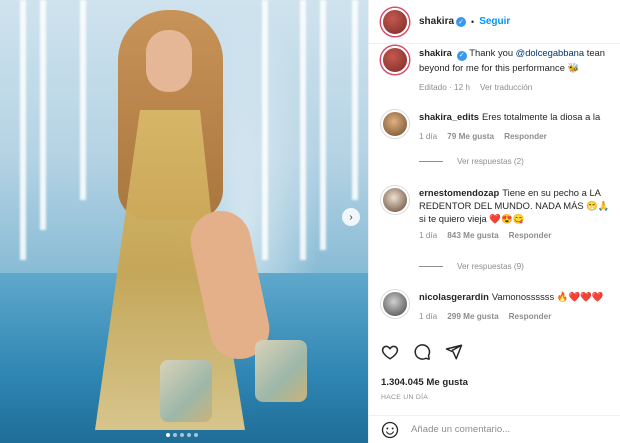  What do you see at coordinates (506, 87) in the screenshot?
I see `see-translation-button: Ver traducción` at bounding box center [506, 87].